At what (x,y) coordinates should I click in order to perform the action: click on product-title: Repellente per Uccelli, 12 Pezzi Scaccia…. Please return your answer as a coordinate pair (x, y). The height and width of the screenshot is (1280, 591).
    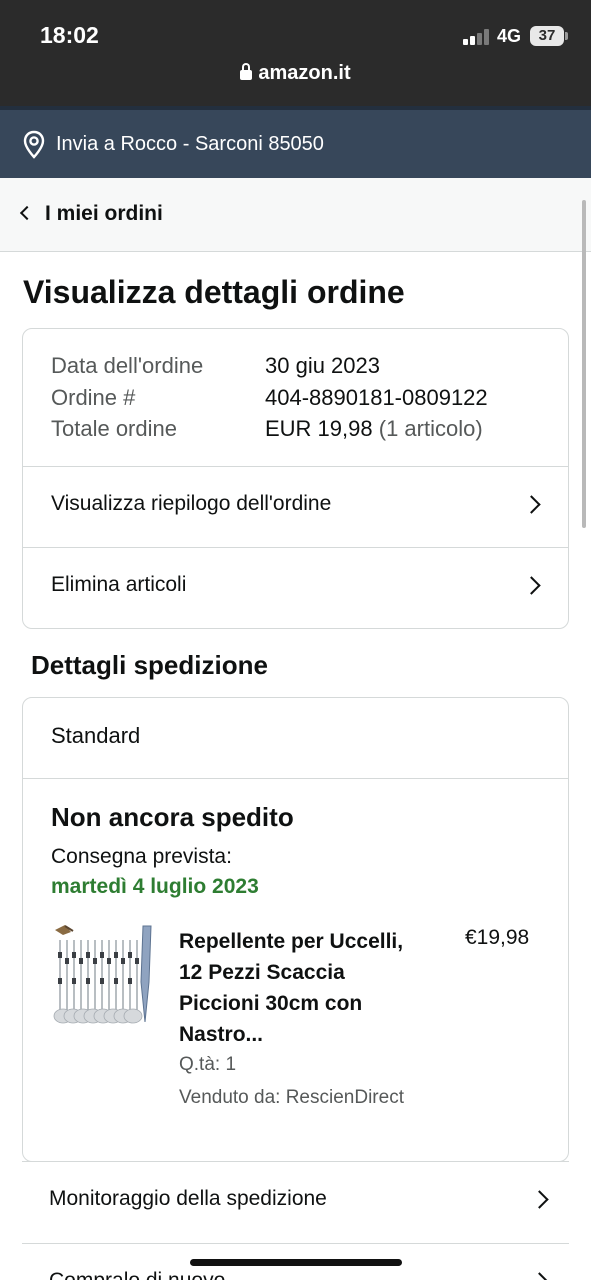
    Looking at the image, I should click on (299, 988).